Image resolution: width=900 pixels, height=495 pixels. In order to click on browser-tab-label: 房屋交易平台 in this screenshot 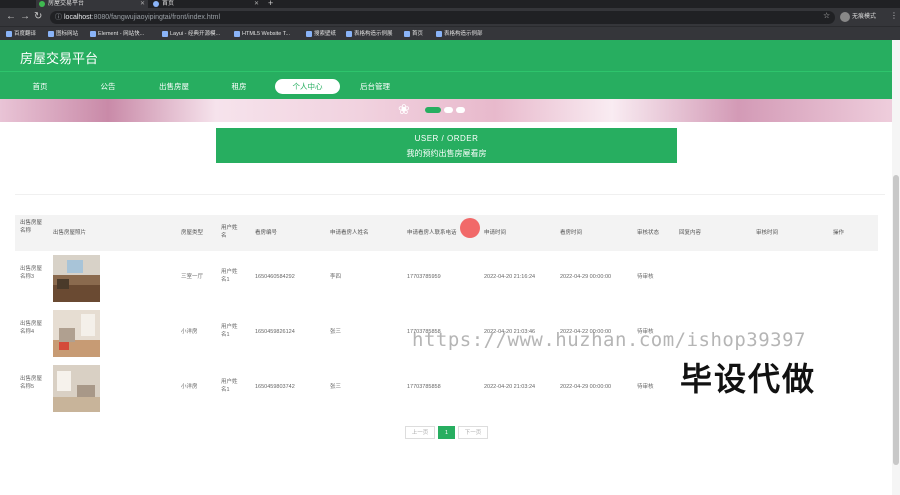, I will do `click(66, 4)`.